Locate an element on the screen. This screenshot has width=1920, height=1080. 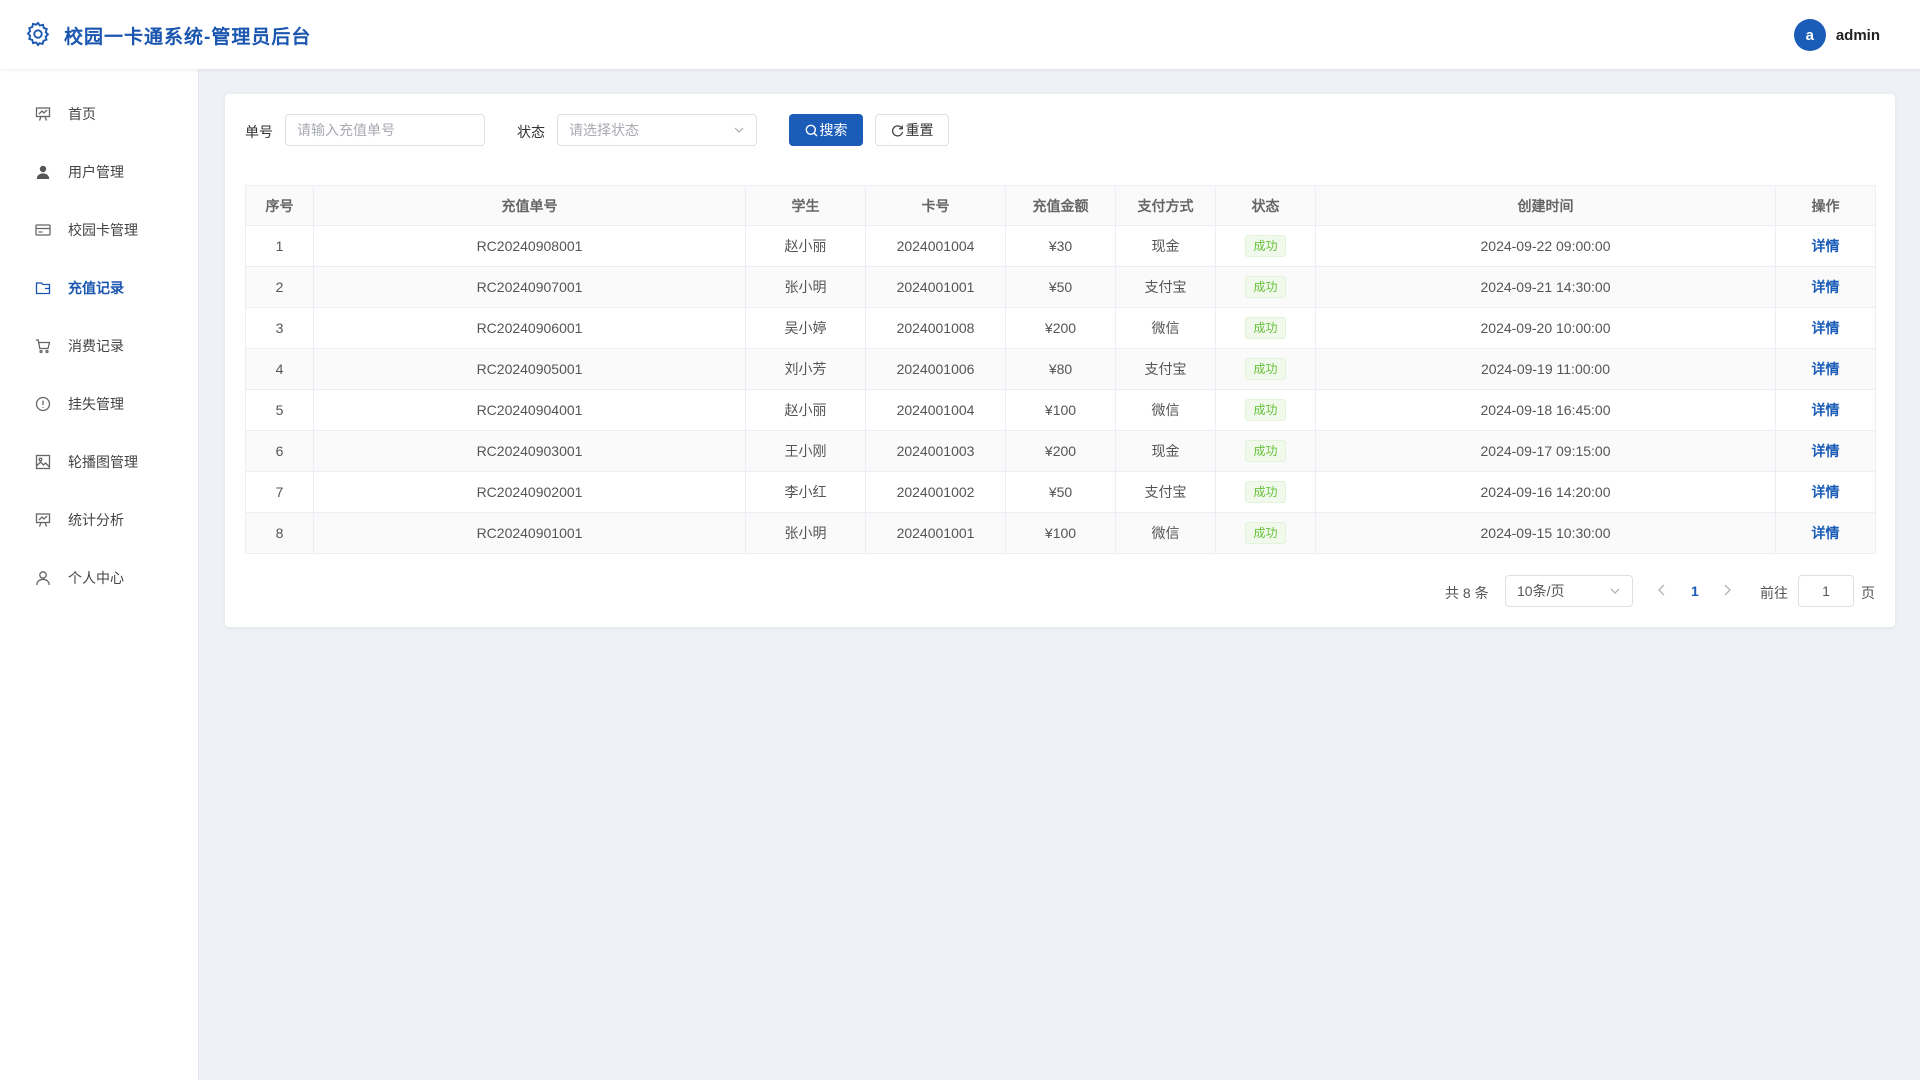
chevron-down-icon is located at coordinates (1615, 591).